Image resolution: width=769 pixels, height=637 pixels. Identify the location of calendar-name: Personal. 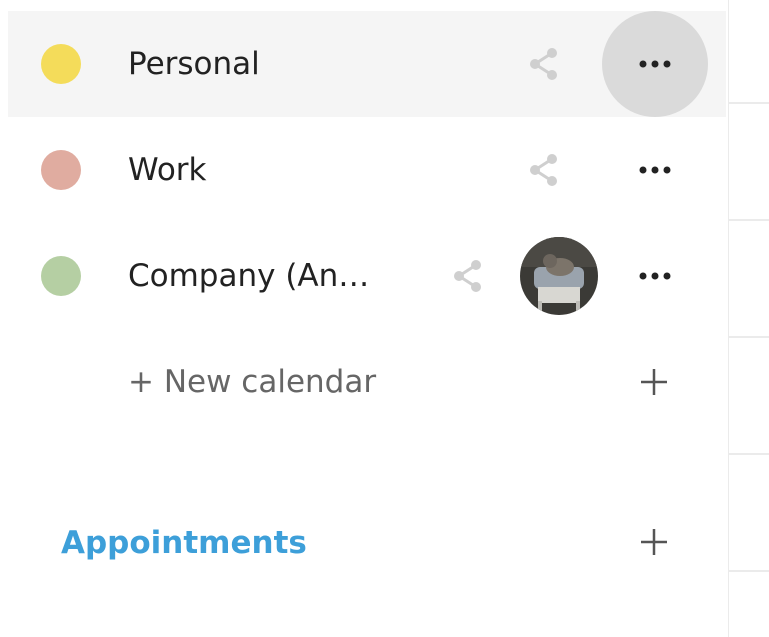
(194, 64).